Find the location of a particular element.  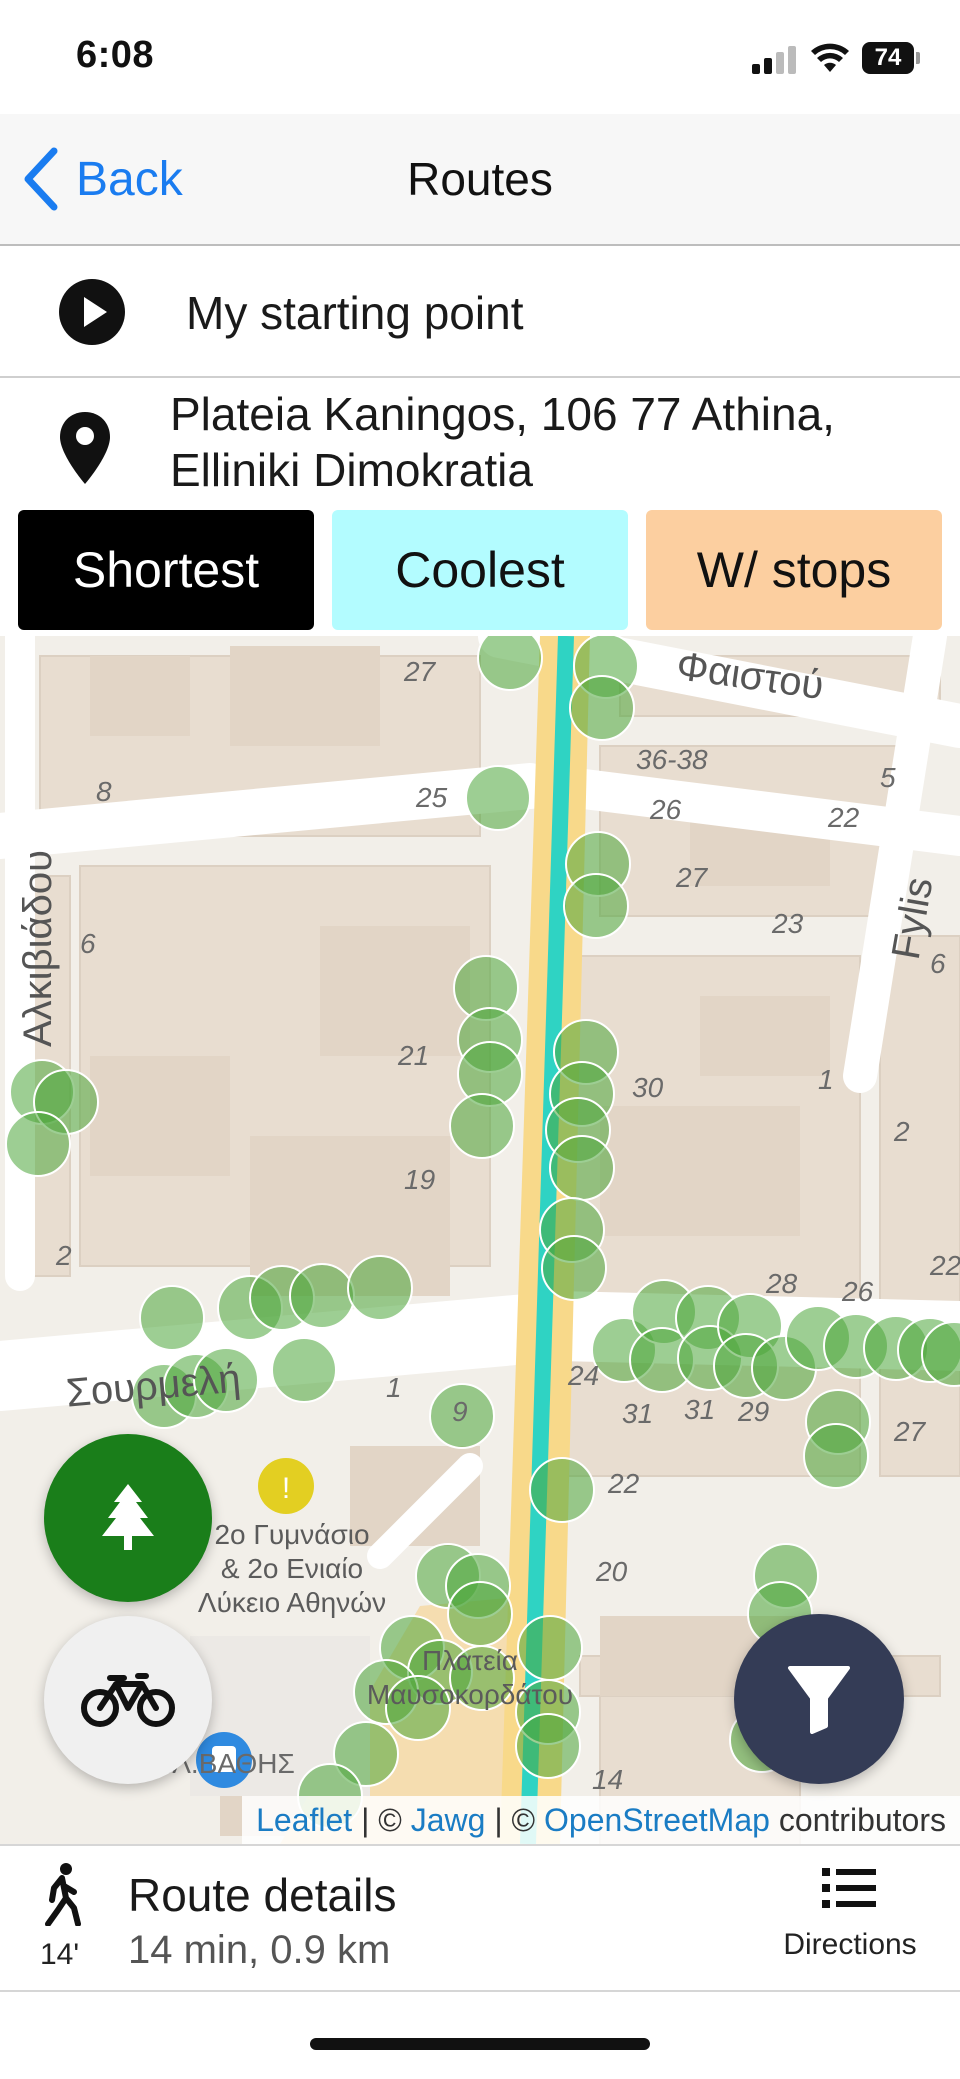

directions-button: Directions is located at coordinates (850, 1921).